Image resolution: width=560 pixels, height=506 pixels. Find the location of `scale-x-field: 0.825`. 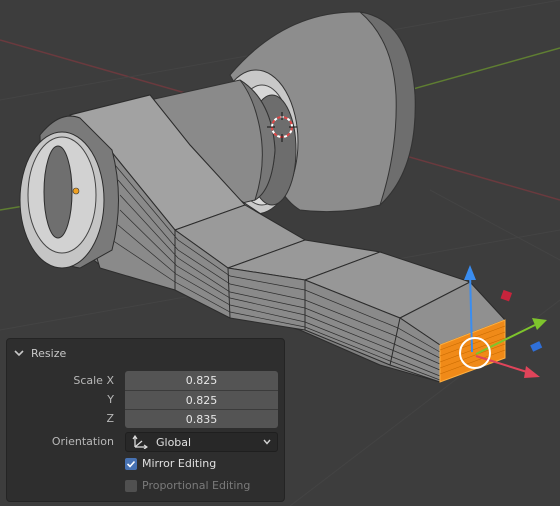

scale-x-field: 0.825 is located at coordinates (201, 380).